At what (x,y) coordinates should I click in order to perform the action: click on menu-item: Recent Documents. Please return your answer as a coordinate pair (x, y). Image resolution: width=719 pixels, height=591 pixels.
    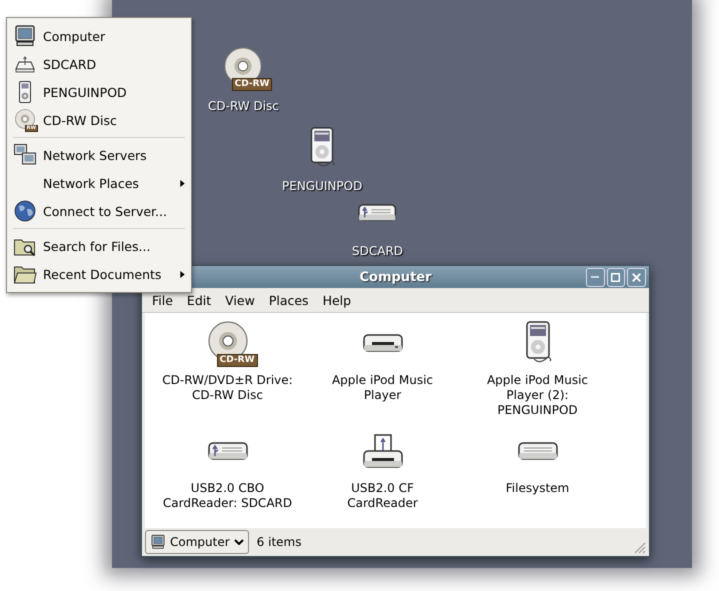
    Looking at the image, I should click on (99, 274).